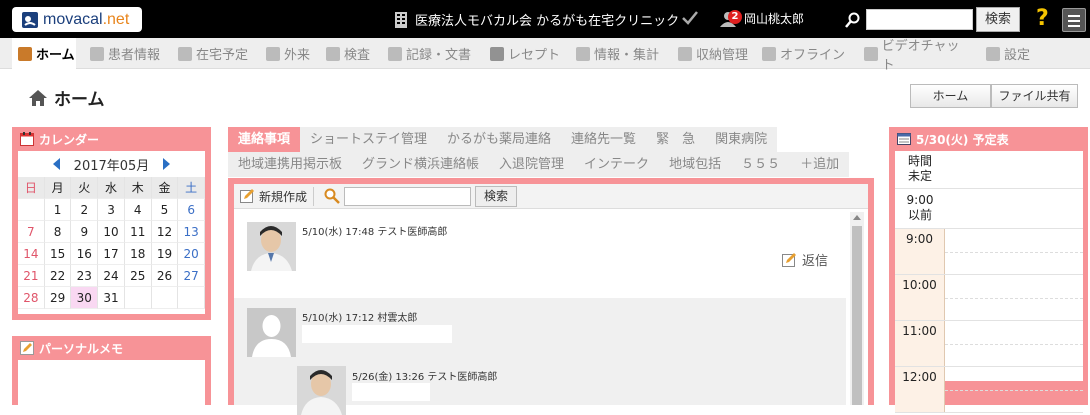 This screenshot has width=1090, height=415. I want to click on calendar-weekday: 金, so click(165, 188).